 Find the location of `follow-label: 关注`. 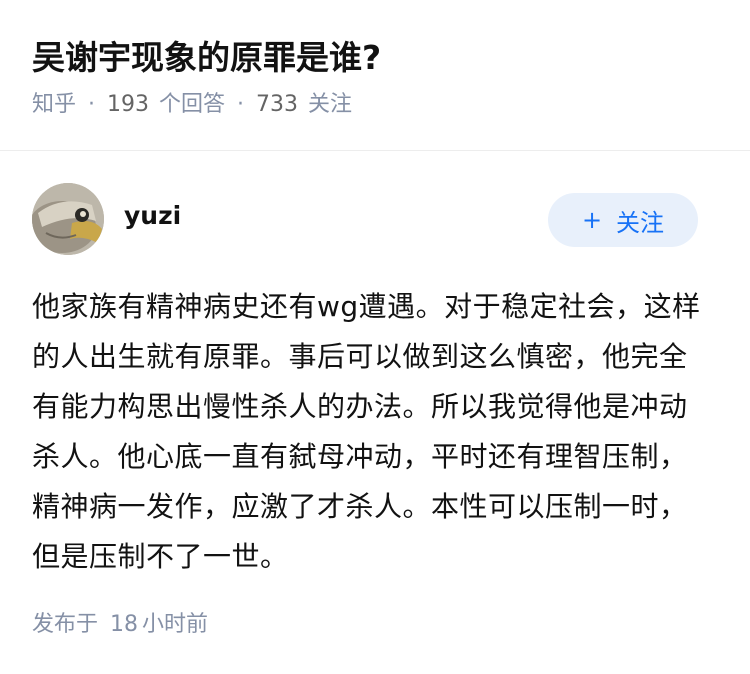

follow-label: 关注 is located at coordinates (640, 222).